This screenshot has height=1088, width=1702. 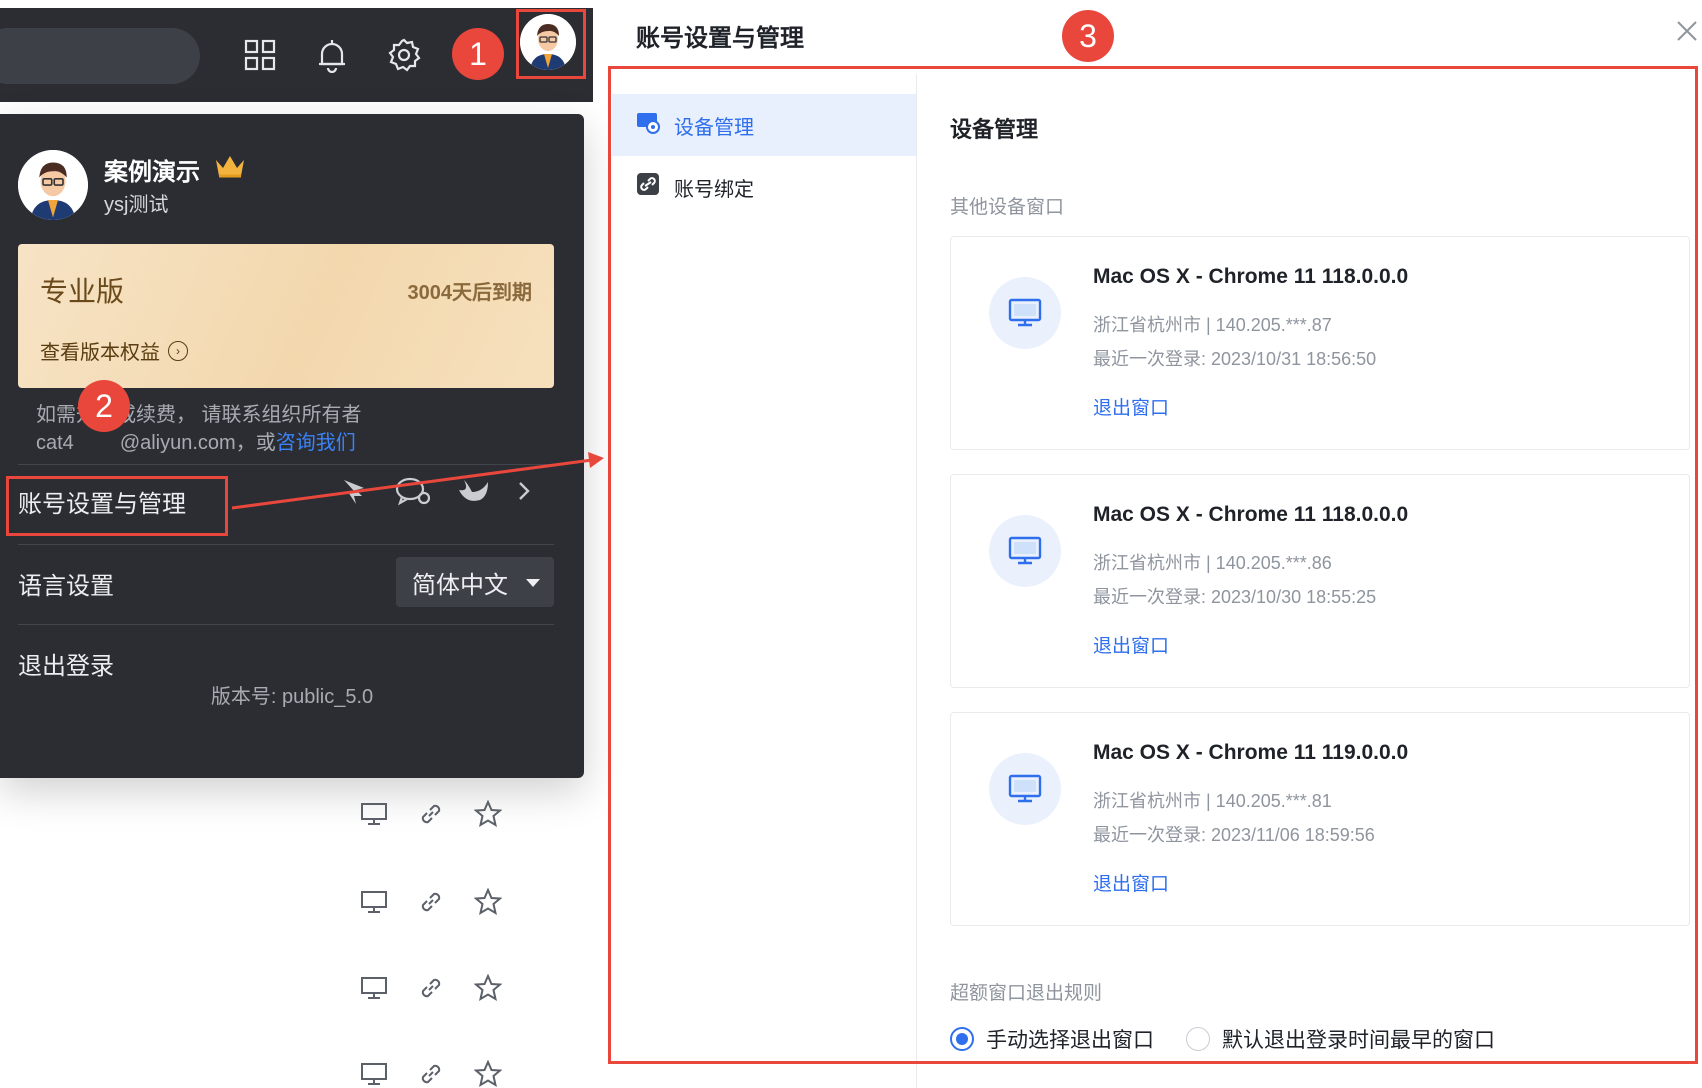 I want to click on menu-avatar, so click(x=53, y=185).